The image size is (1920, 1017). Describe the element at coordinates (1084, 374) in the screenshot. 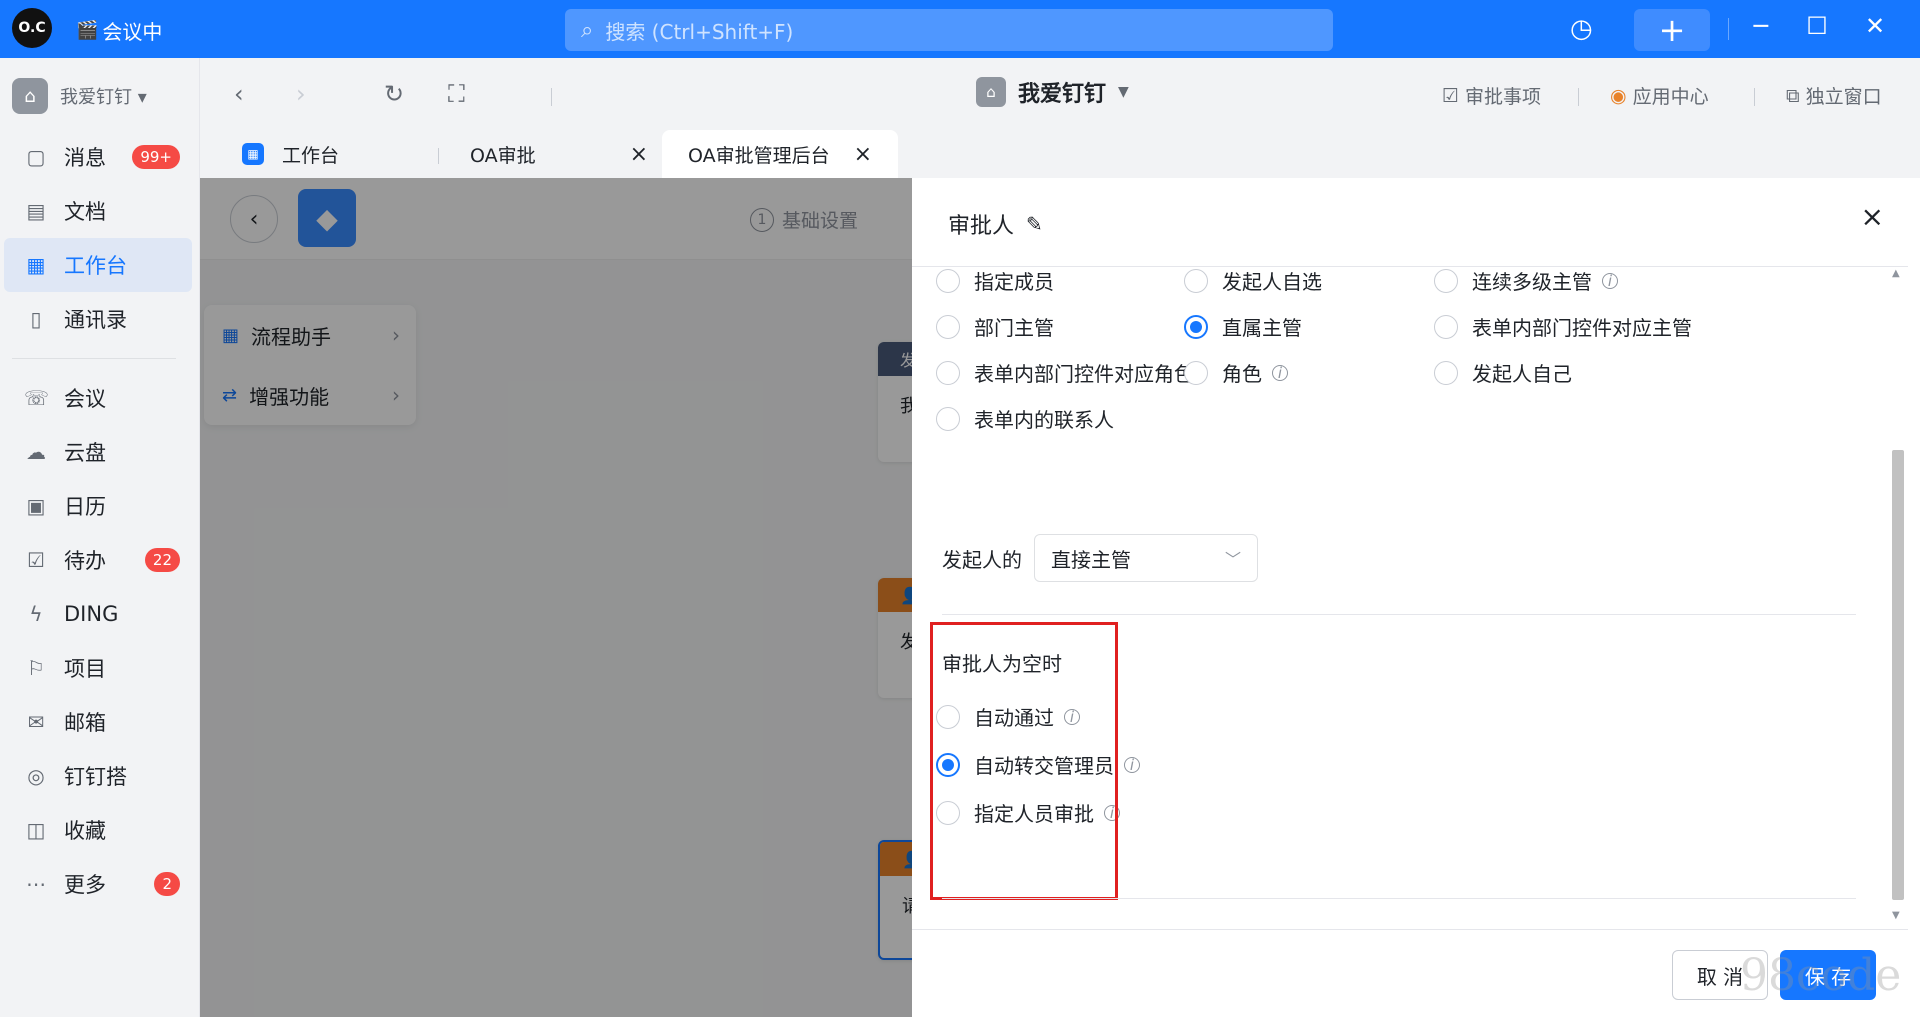

I see `option-label: 表单内部门控件对应角色` at that location.